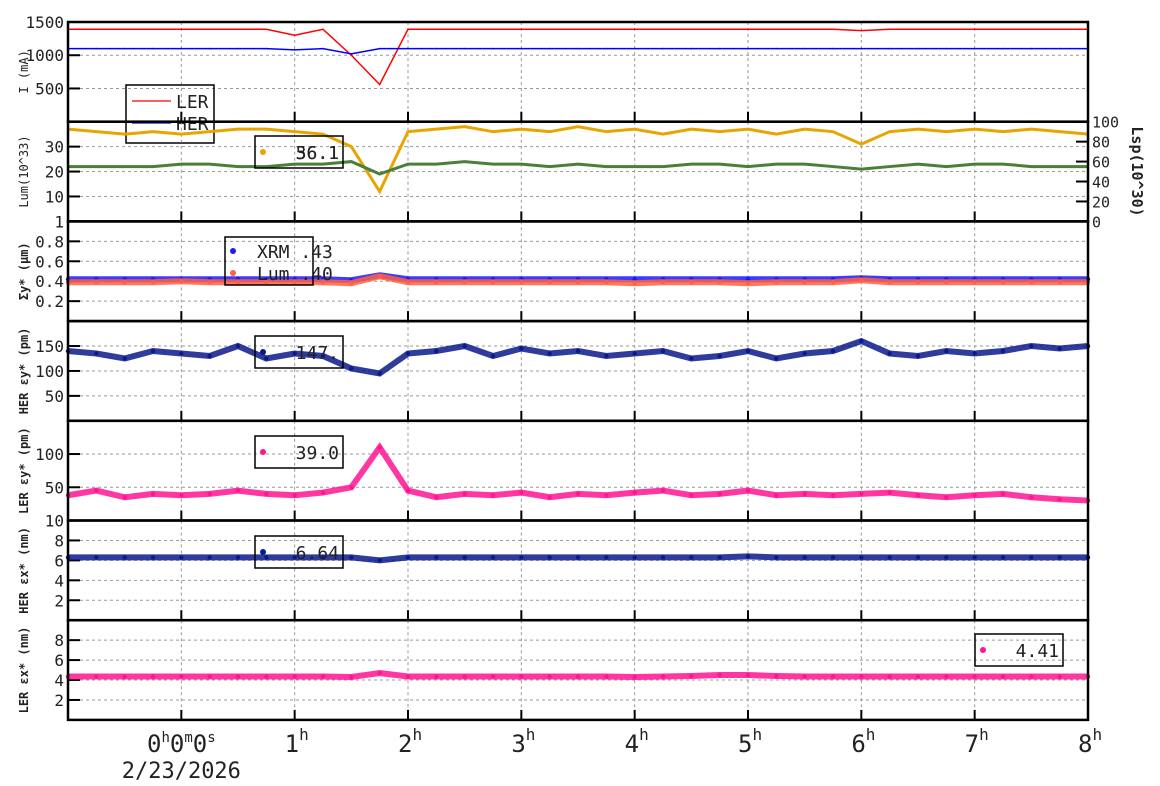 The height and width of the screenshot is (786, 1160). I want to click on x-tick-label: 5h, so click(750, 741).